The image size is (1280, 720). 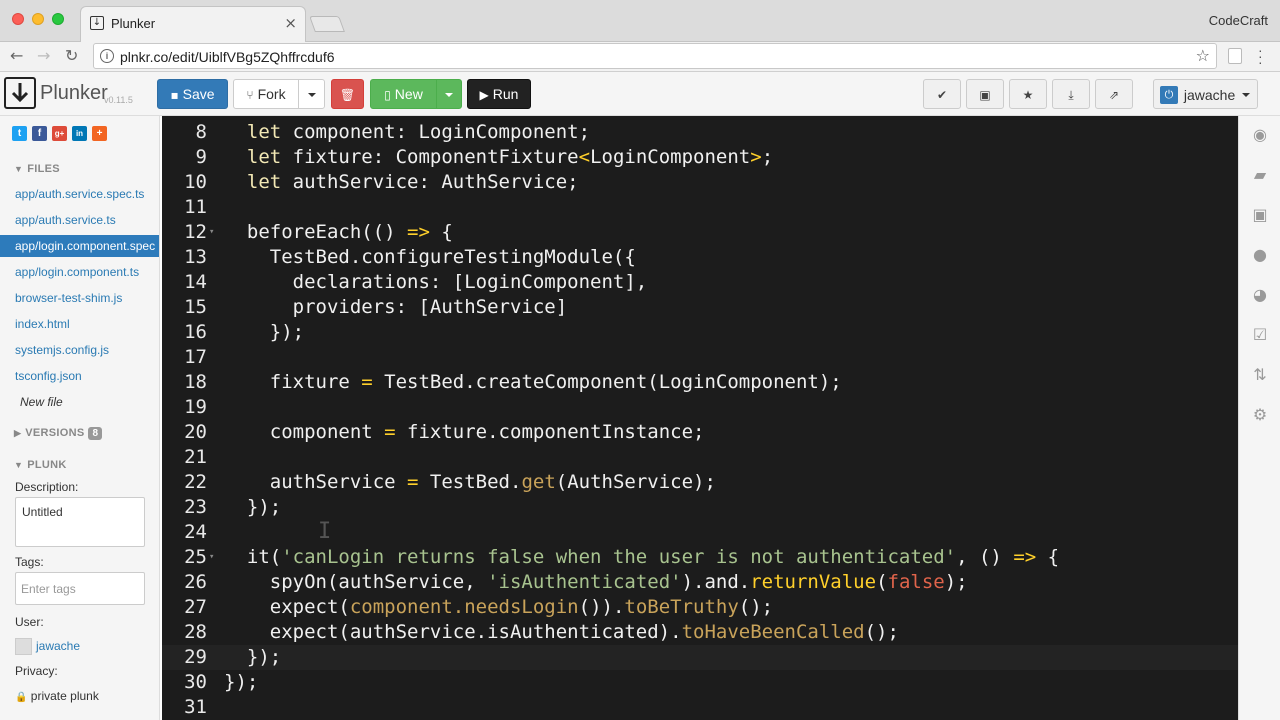 What do you see at coordinates (700, 332) in the screenshot?
I see `code-line: 16 });` at bounding box center [700, 332].